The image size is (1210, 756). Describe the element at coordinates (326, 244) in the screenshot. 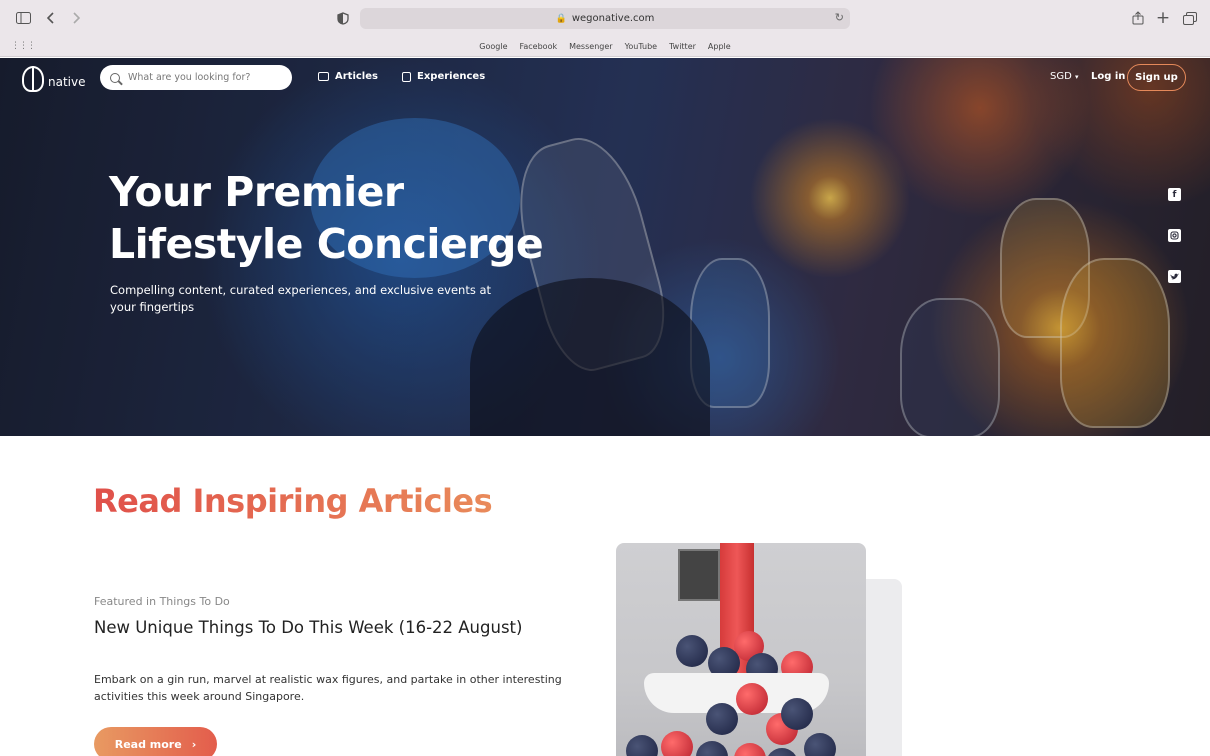

I see `hero-title-line-2: Lifestyle Concierge` at that location.